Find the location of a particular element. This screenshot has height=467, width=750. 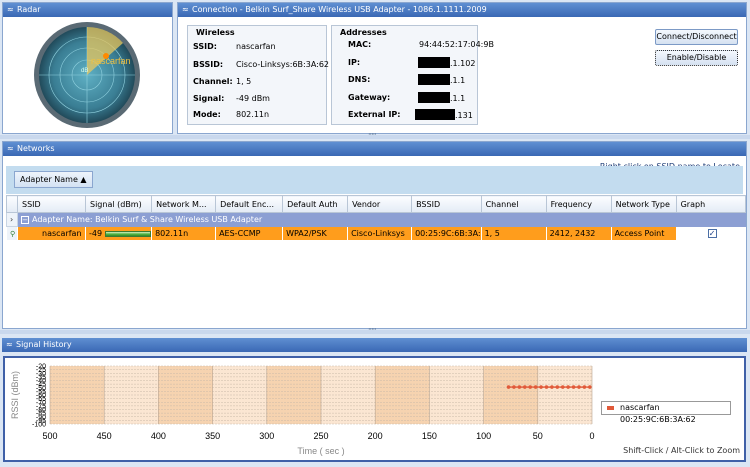

signal-strength-bar is located at coordinates (128, 234).